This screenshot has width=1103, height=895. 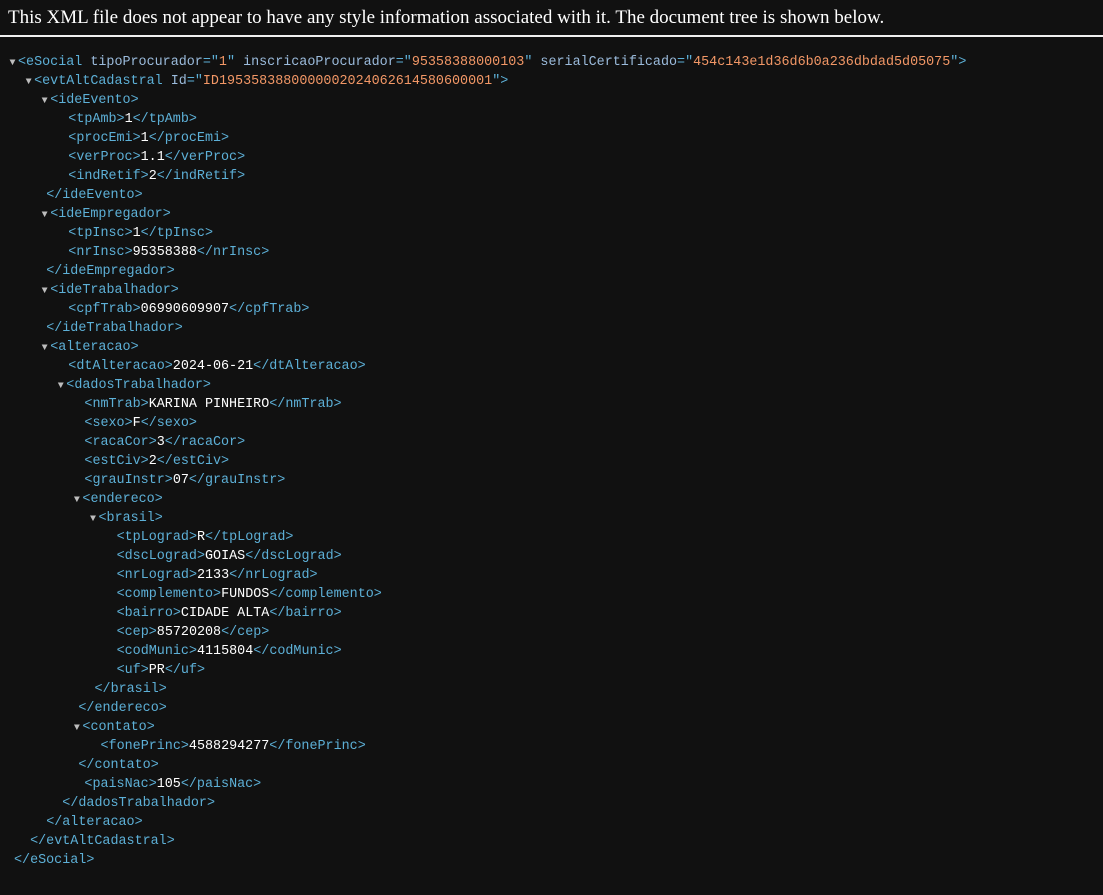 What do you see at coordinates (148, 613) in the screenshot?
I see `element-name: bairro` at bounding box center [148, 613].